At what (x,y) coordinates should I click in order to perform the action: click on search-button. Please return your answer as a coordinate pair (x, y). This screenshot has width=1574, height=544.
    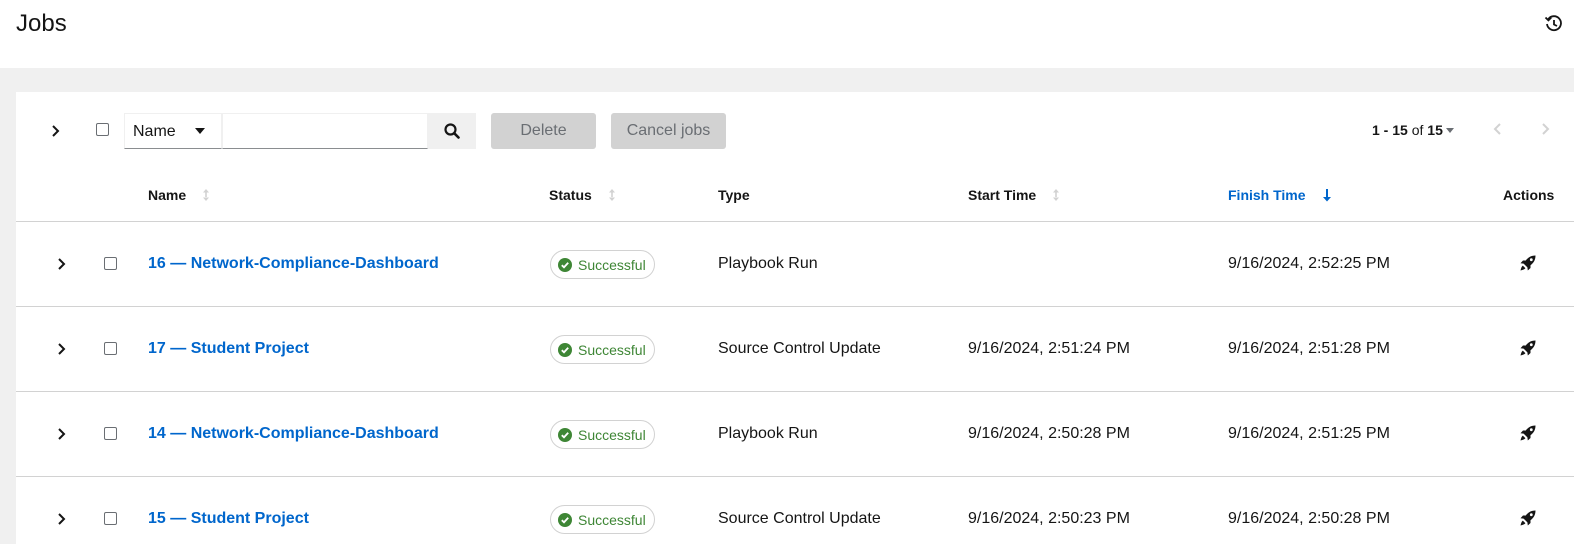
    Looking at the image, I should click on (452, 131).